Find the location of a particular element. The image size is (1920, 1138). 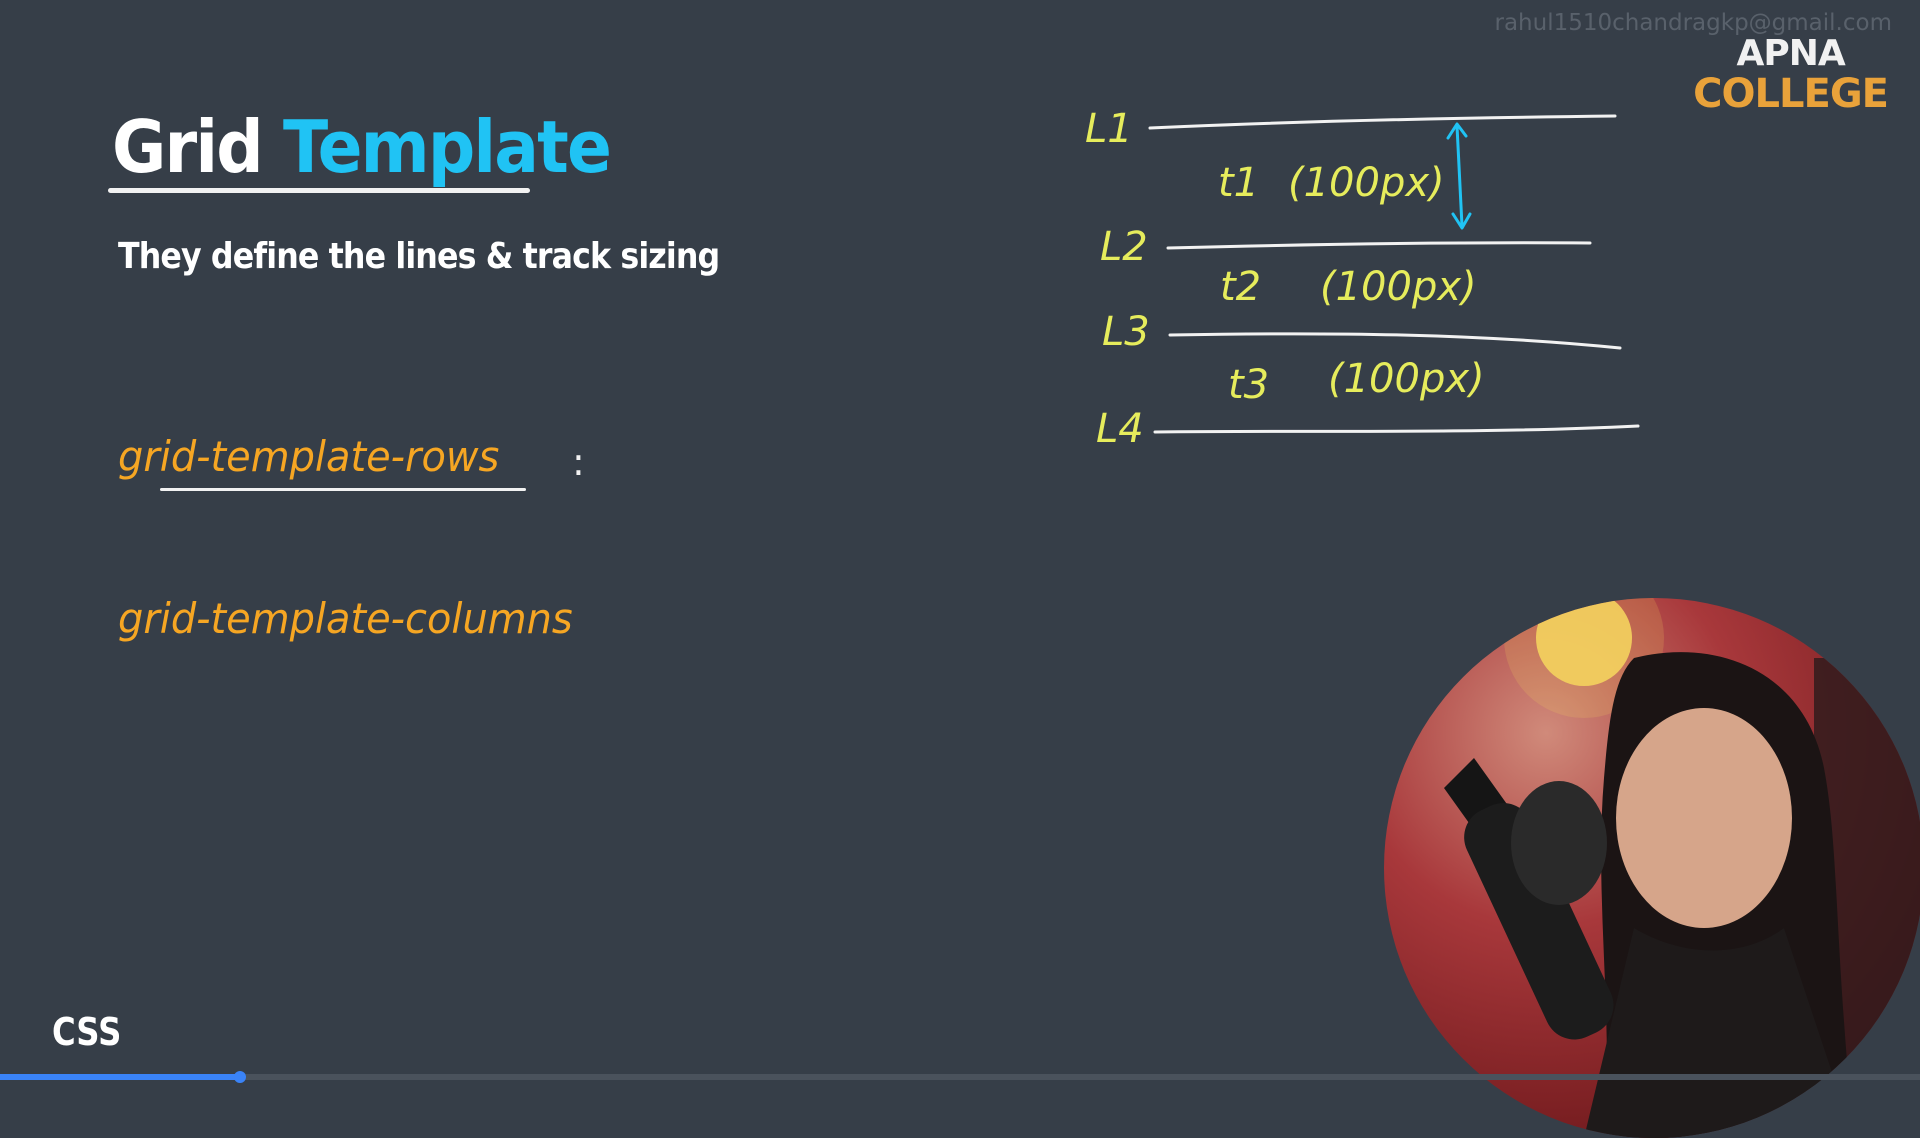

apna-college-logo: APNA COLLEGE is located at coordinates (1791, 75).